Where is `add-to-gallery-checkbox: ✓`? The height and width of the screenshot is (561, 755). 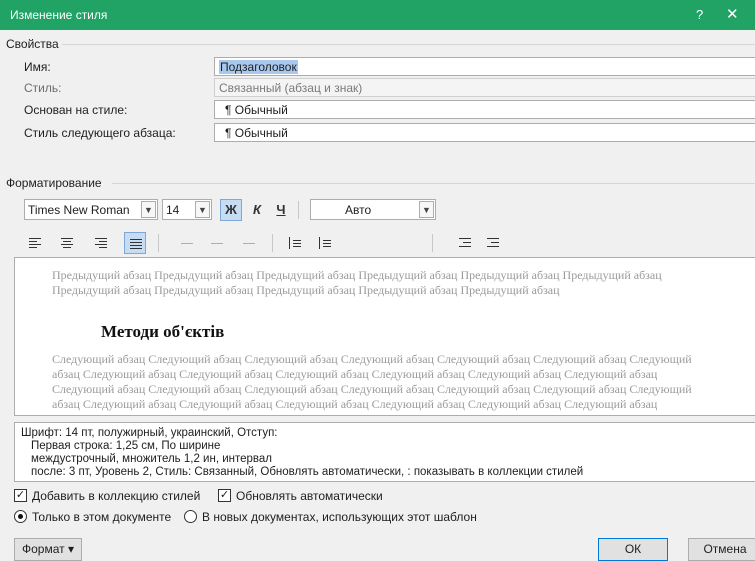
add-to-gallery-checkbox: ✓ is located at coordinates (20, 495).